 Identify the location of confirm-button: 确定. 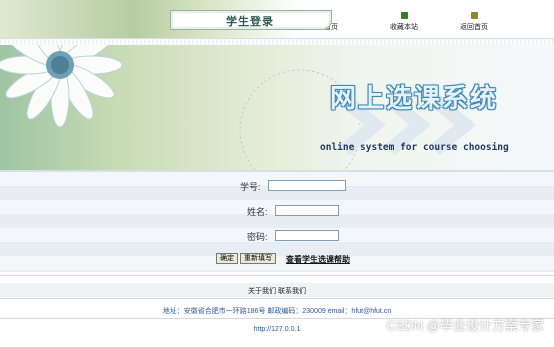
(227, 258).